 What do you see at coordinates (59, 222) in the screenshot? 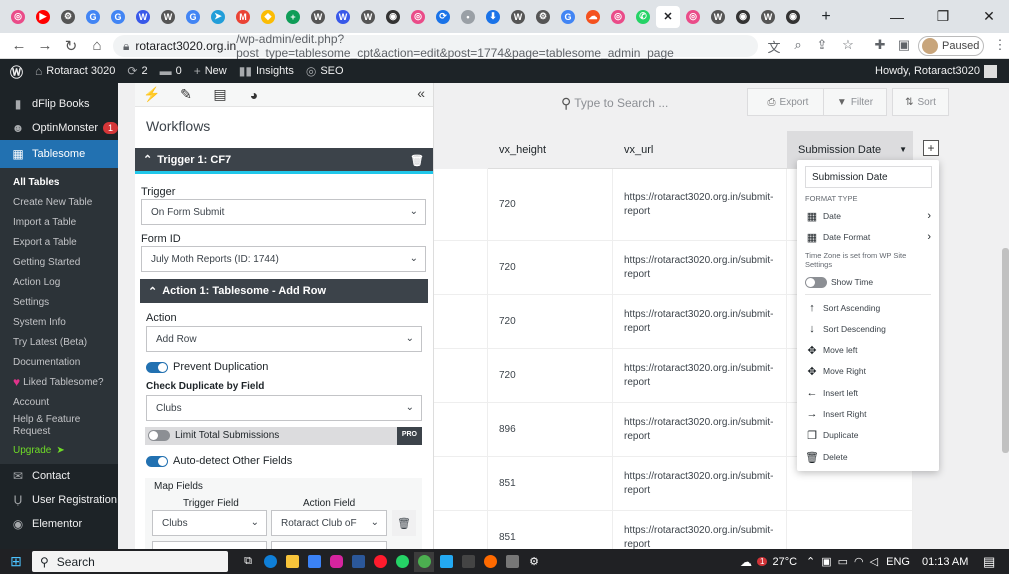
I see `submenu-item-import-a-table: Import a Table` at bounding box center [59, 222].